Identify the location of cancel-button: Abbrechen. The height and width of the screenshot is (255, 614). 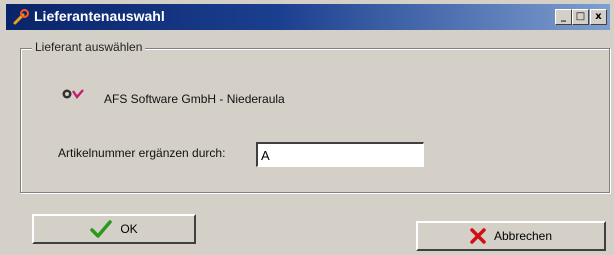
(511, 236).